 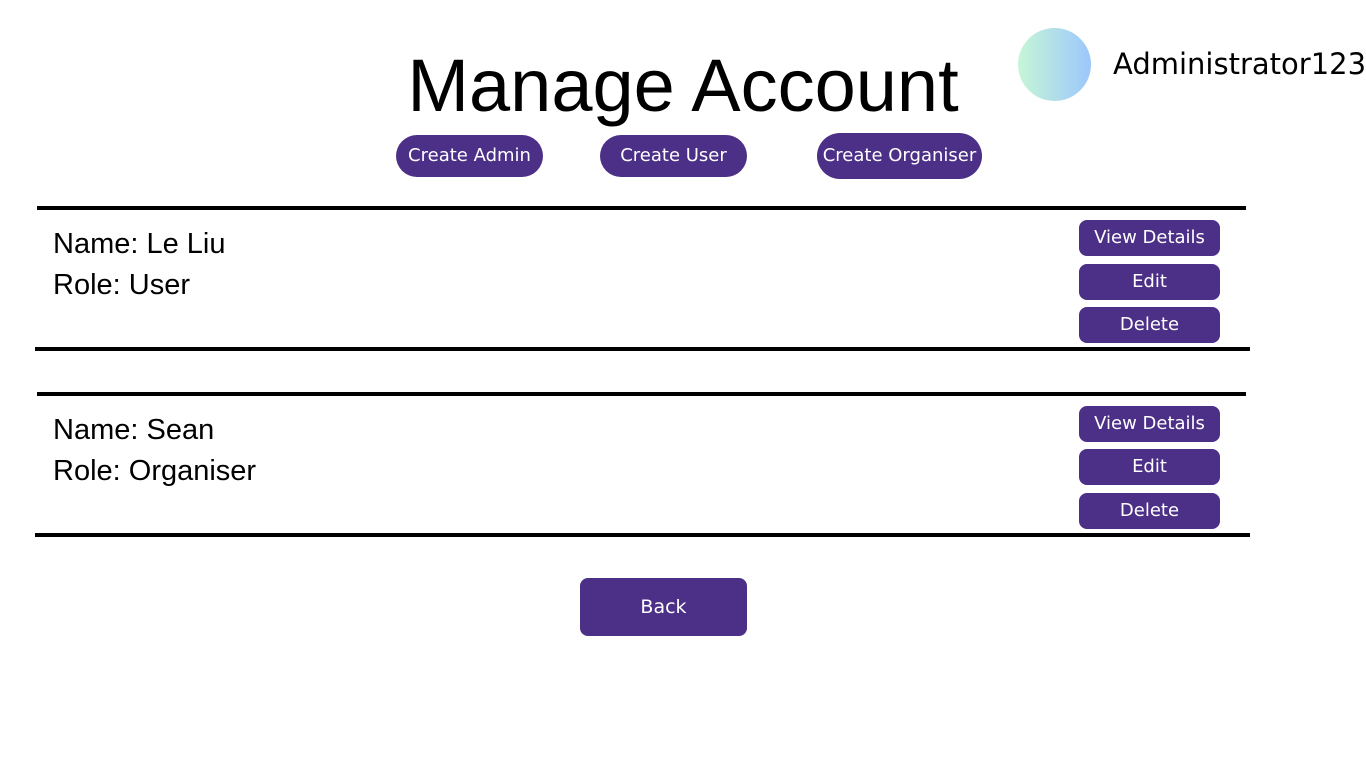 What do you see at coordinates (469, 156) in the screenshot?
I see `create-admin-button: Create Admin` at bounding box center [469, 156].